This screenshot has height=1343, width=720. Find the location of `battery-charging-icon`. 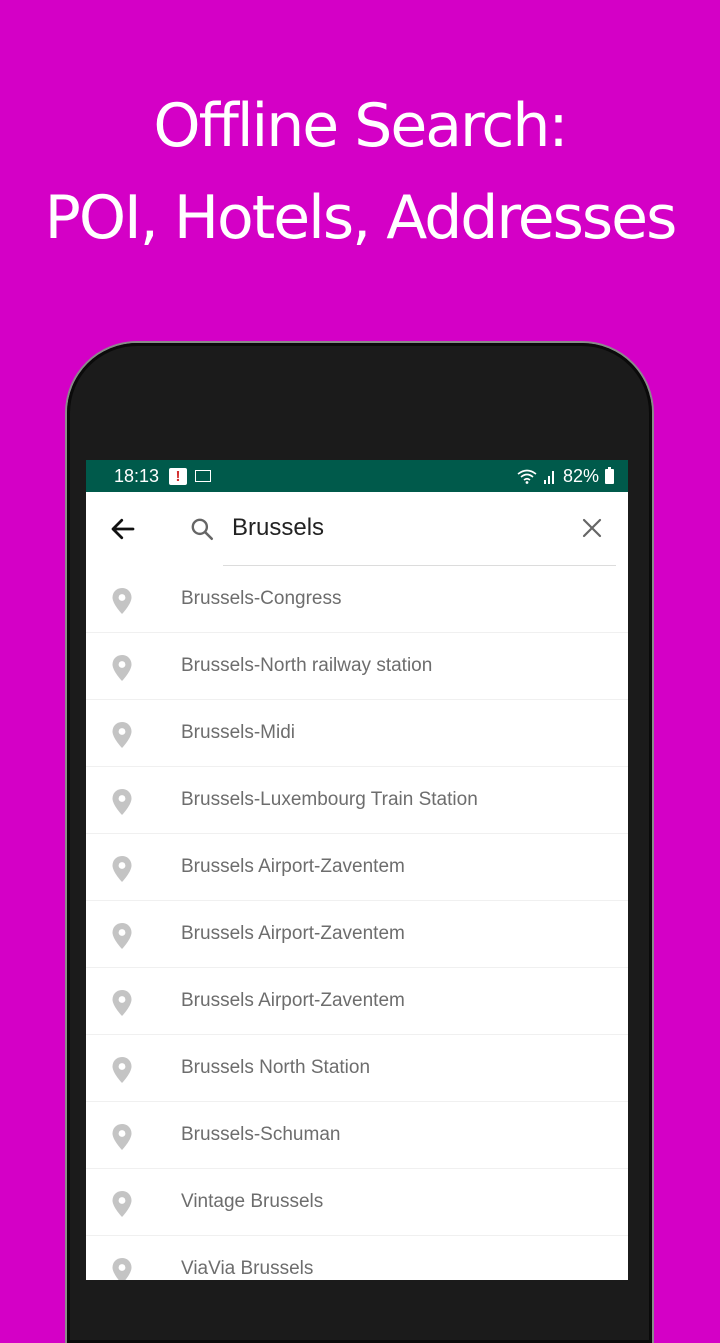

battery-charging-icon is located at coordinates (609, 475).